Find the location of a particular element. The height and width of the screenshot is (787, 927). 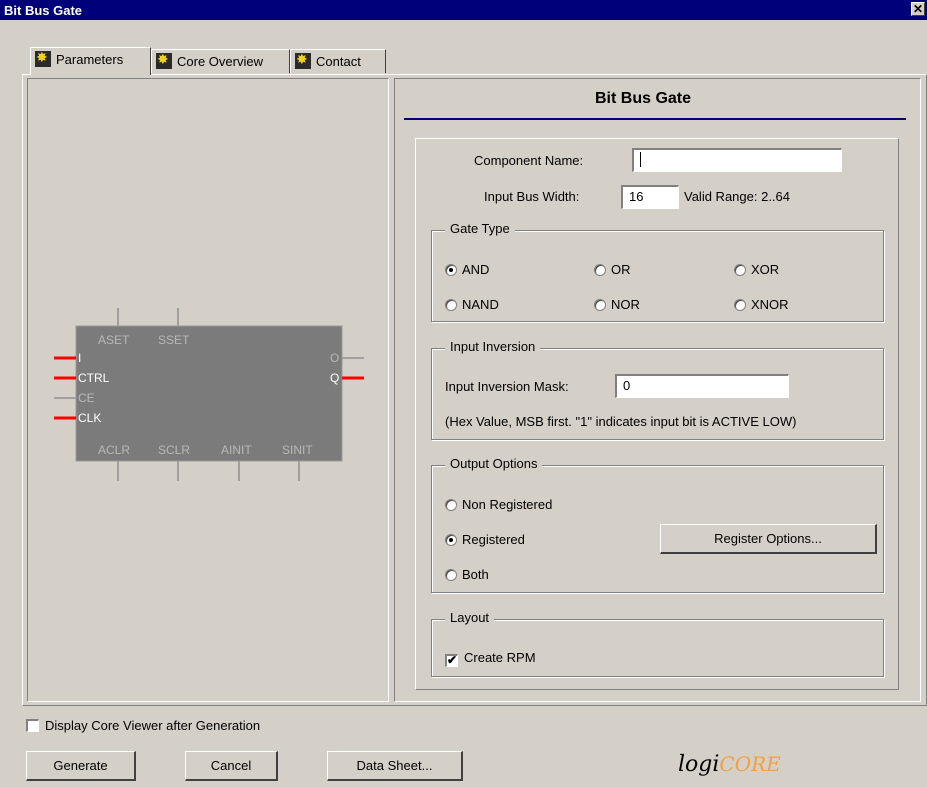

layout-group is located at coordinates (657, 648).